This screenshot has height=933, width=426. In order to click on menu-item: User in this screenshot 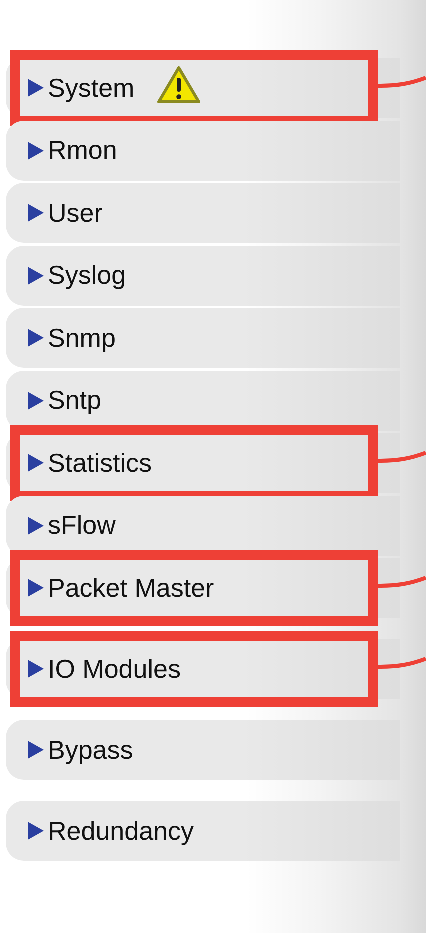, I will do `click(203, 213)`.